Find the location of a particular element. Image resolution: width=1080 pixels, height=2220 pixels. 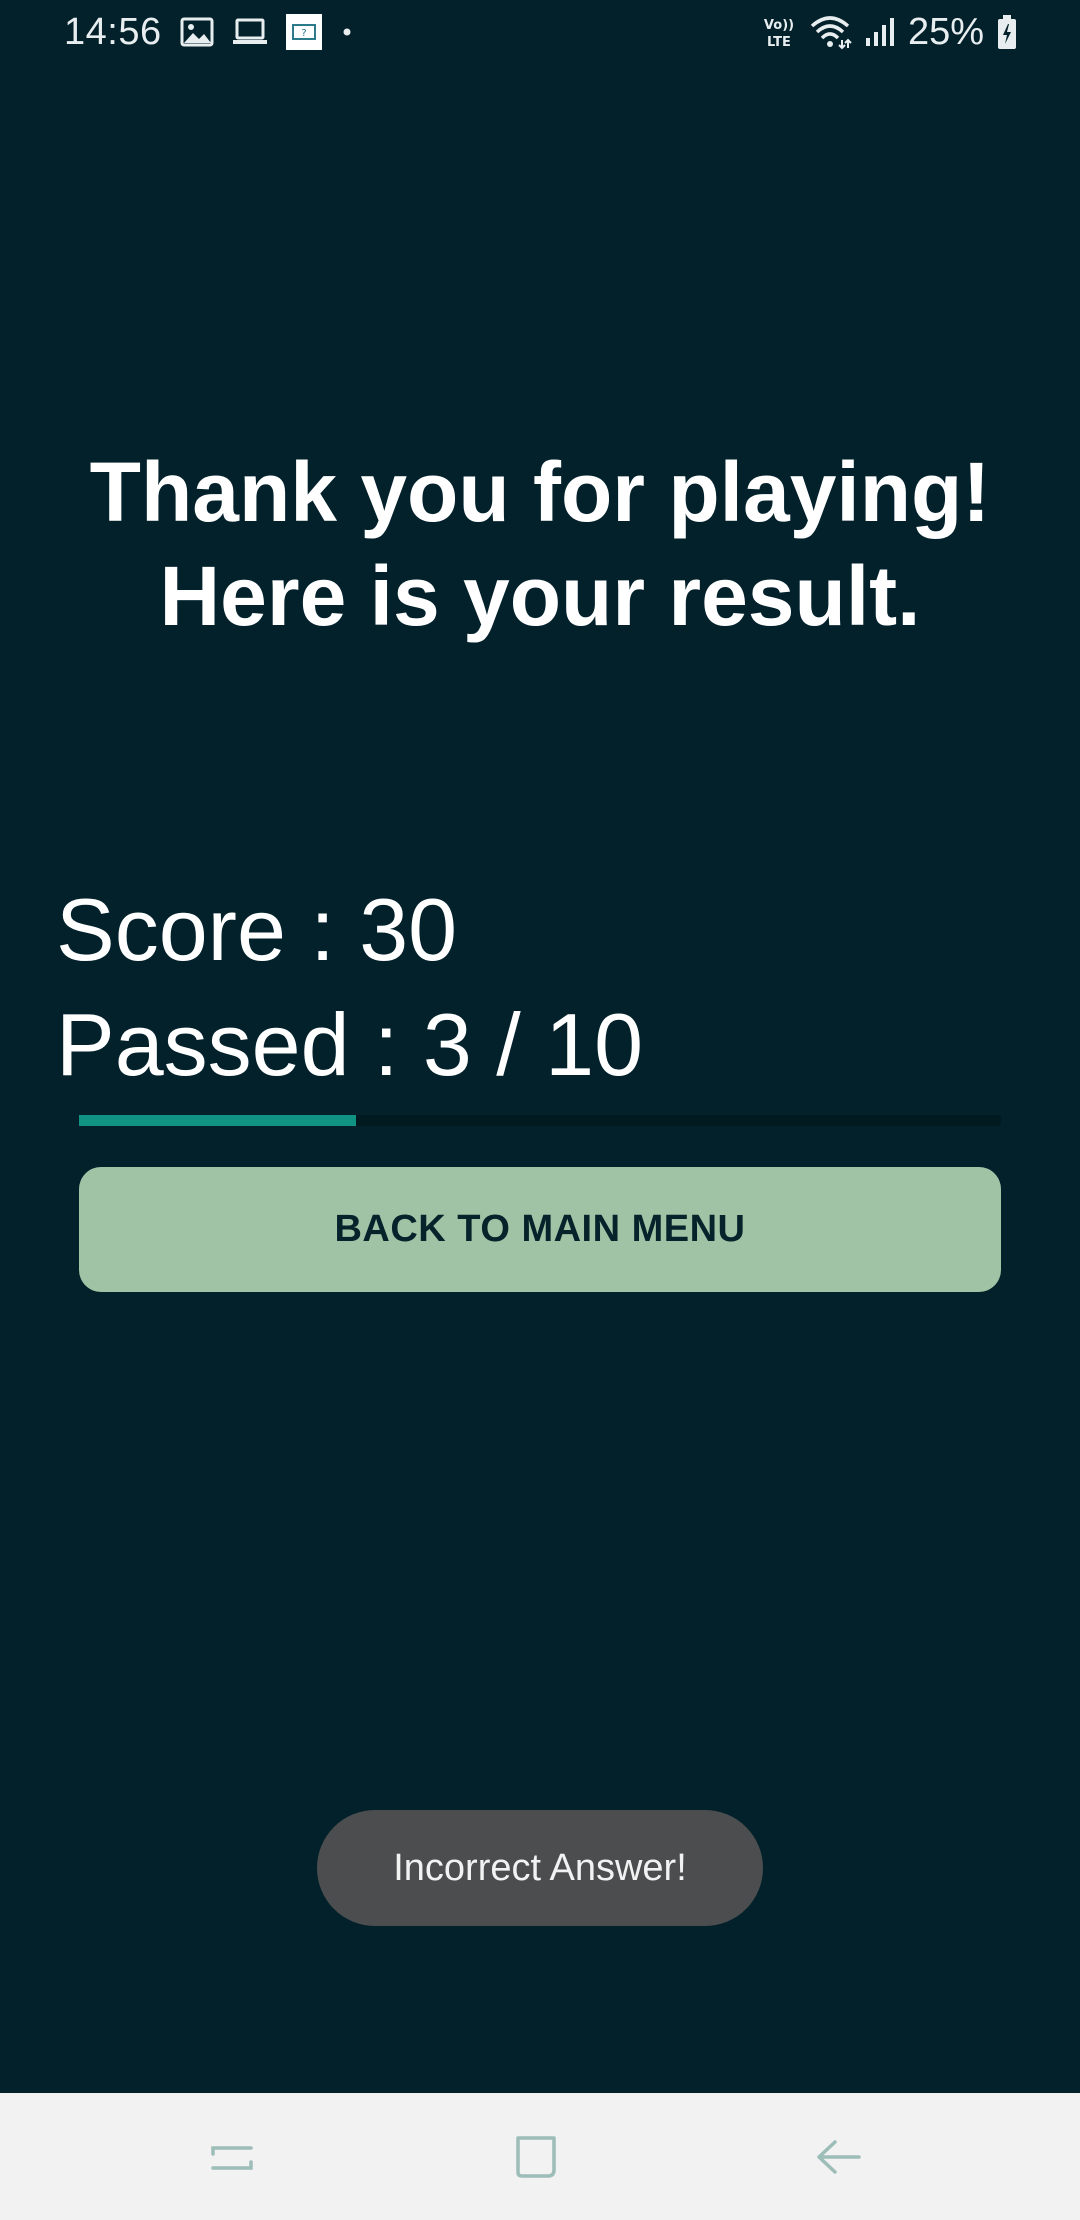

wifi-icon is located at coordinates (830, 32).